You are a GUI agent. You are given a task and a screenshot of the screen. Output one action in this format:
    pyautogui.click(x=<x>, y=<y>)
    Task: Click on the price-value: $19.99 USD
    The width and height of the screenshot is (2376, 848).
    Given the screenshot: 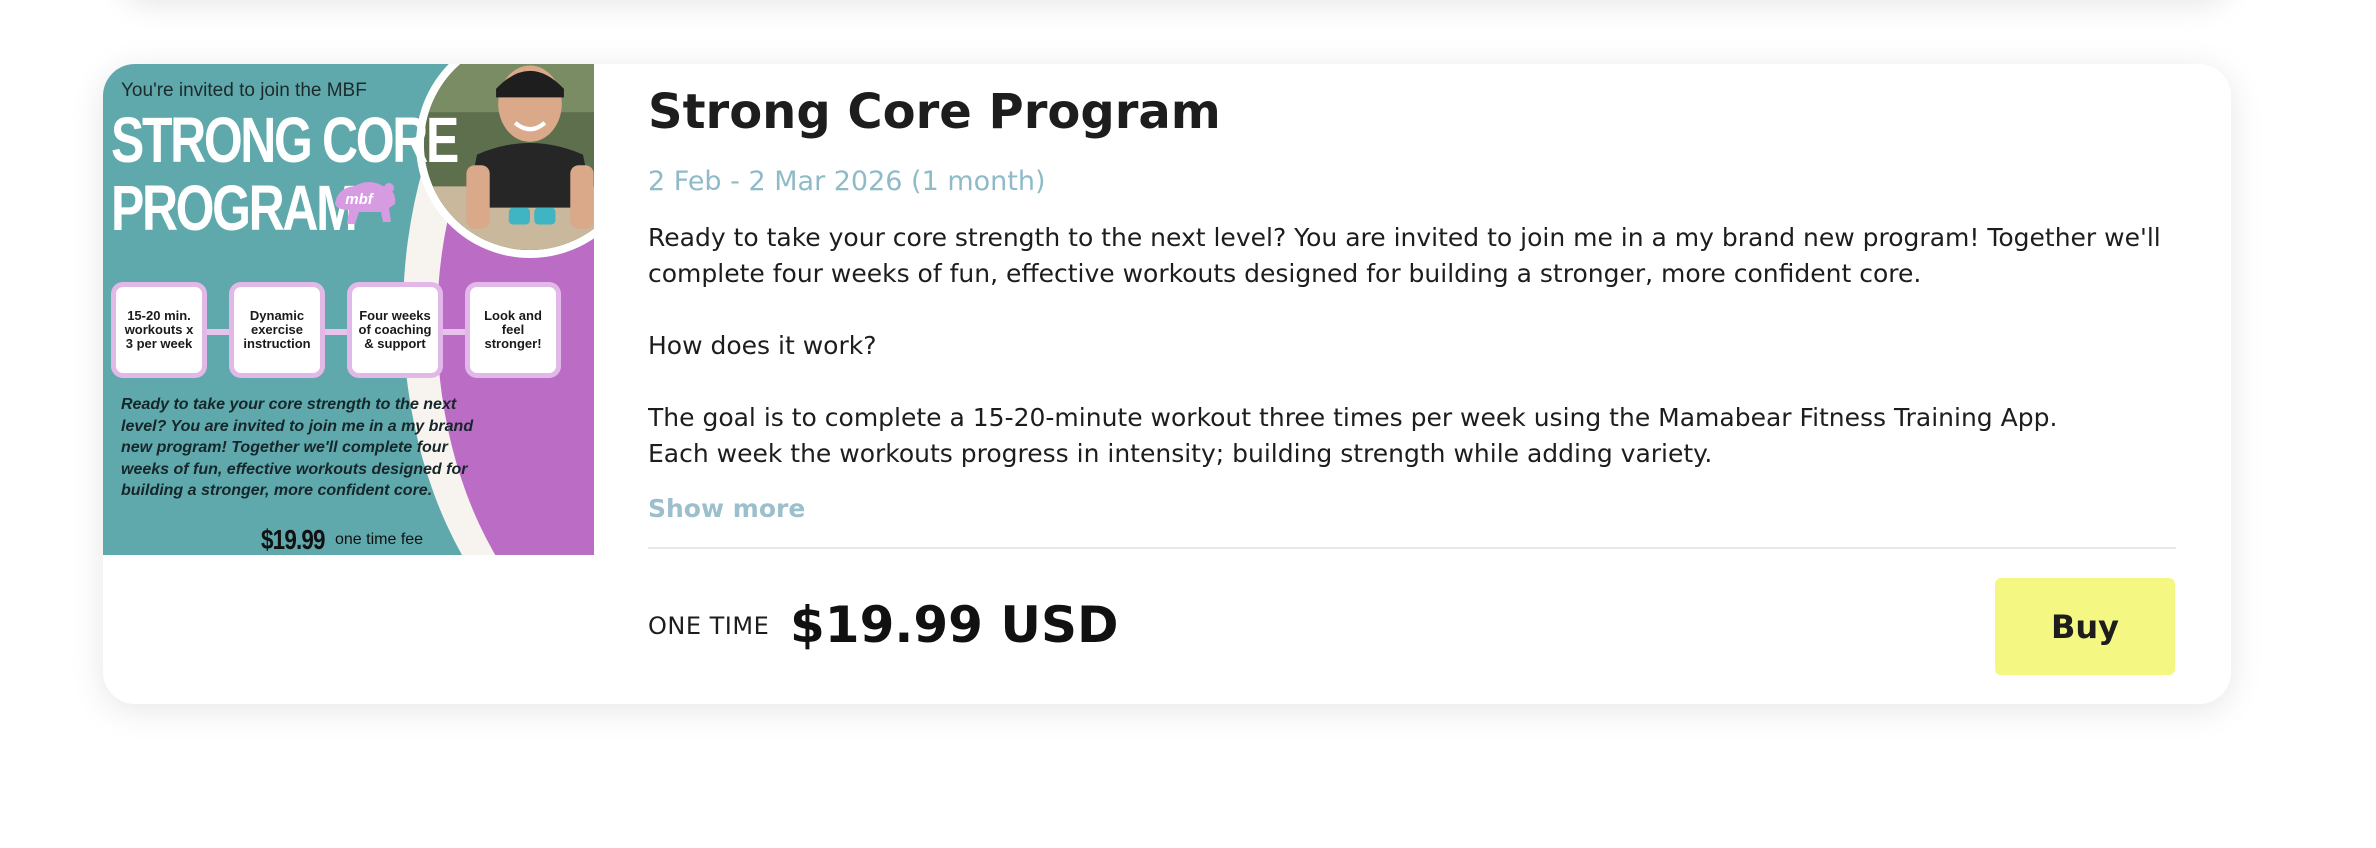 What is the action you would take?
    pyautogui.click(x=954, y=625)
    